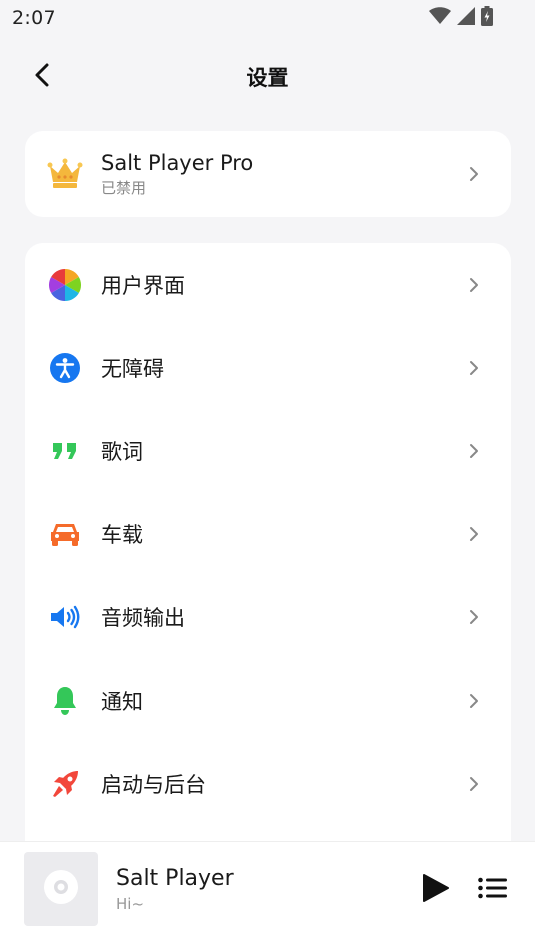  Describe the element at coordinates (65, 451) in the screenshot. I see `quote-icon` at that location.